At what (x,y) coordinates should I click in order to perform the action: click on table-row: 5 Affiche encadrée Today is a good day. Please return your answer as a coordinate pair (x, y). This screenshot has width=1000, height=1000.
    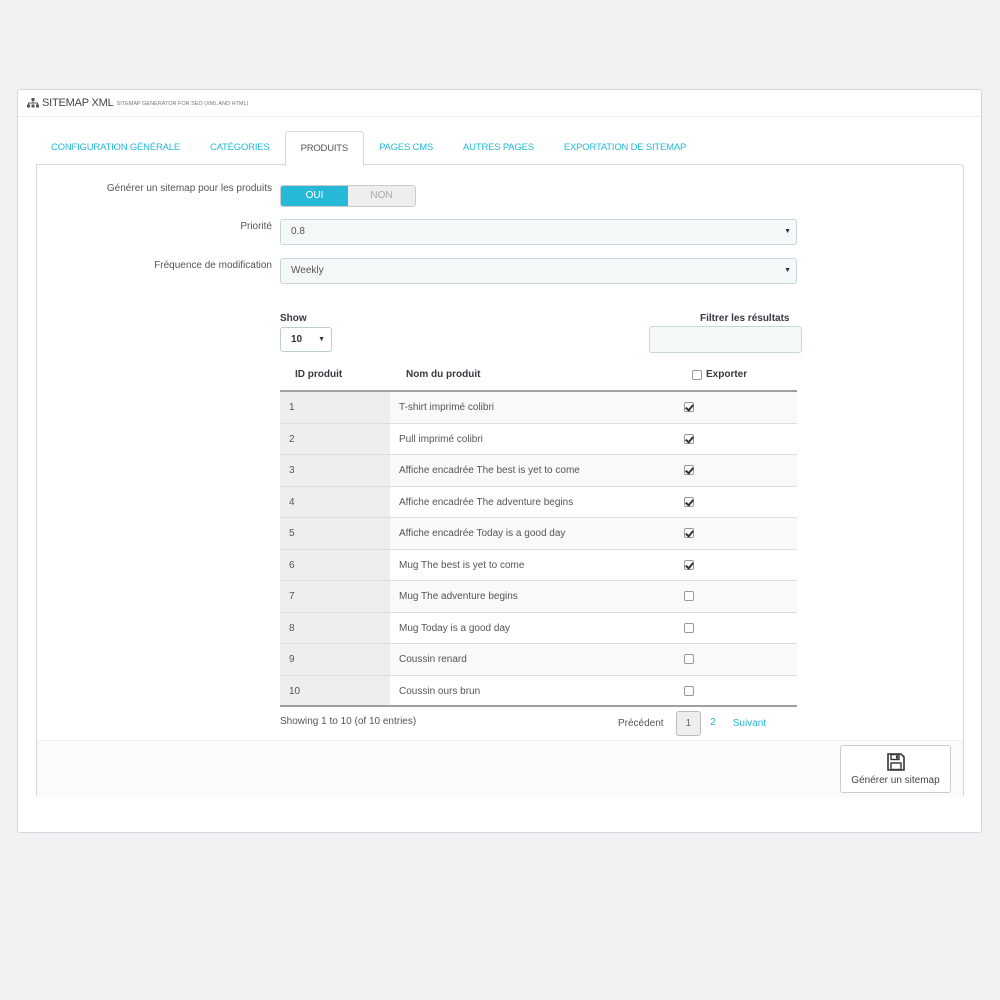
    Looking at the image, I should click on (538, 534).